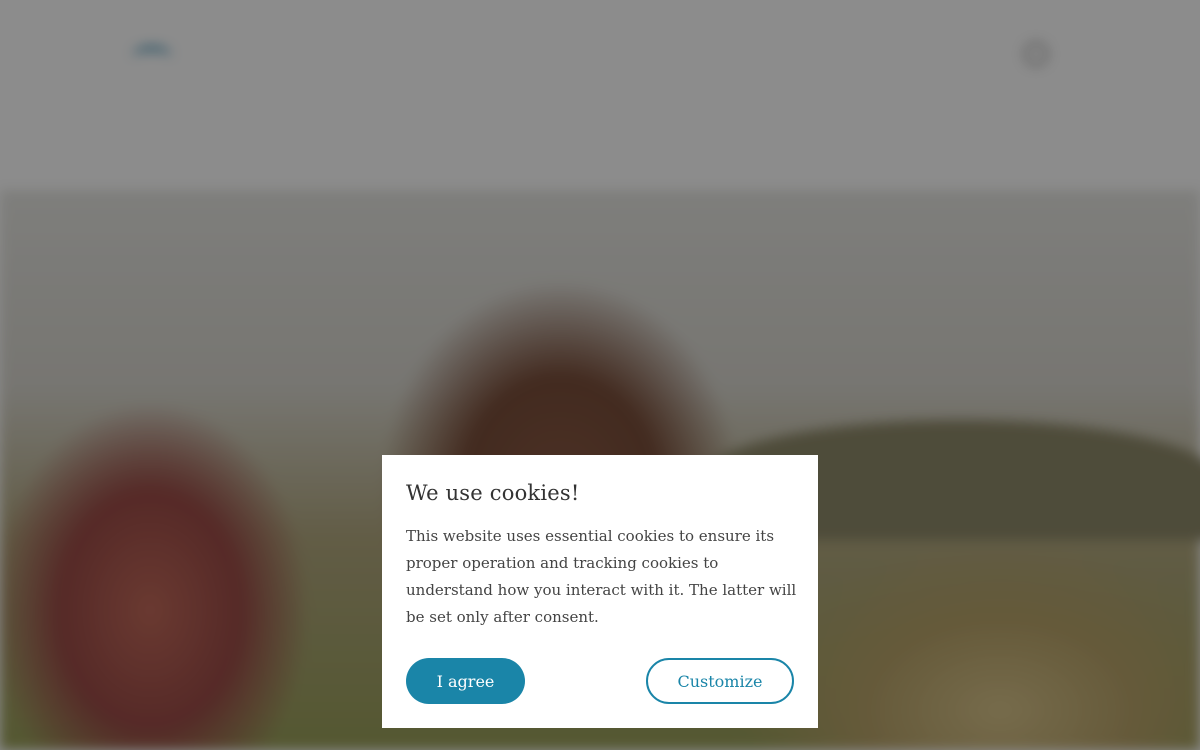 Image resolution: width=1200 pixels, height=750 pixels. What do you see at coordinates (465, 681) in the screenshot?
I see `agree-button: I agree` at bounding box center [465, 681].